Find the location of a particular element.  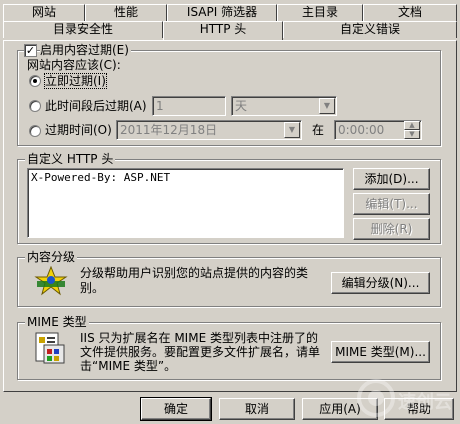

cancel-button: 取消 is located at coordinates (257, 409).